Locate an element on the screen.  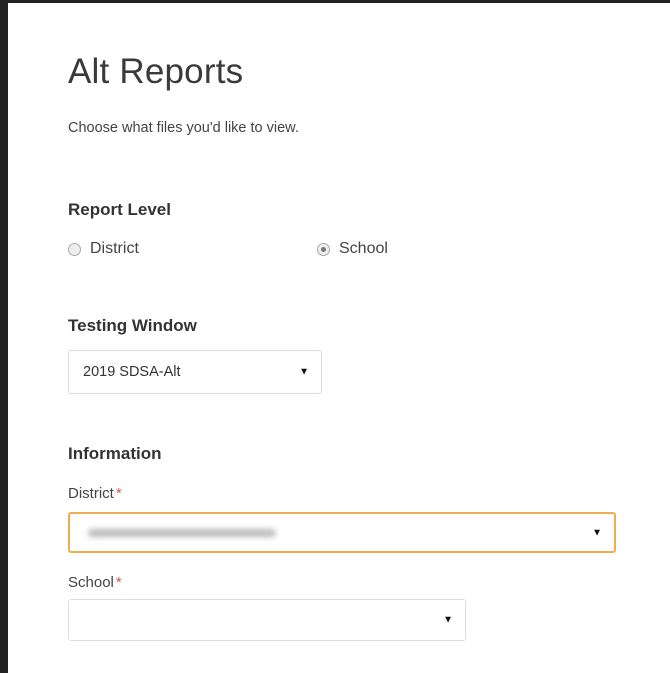
information-heading: Information is located at coordinates (115, 453).